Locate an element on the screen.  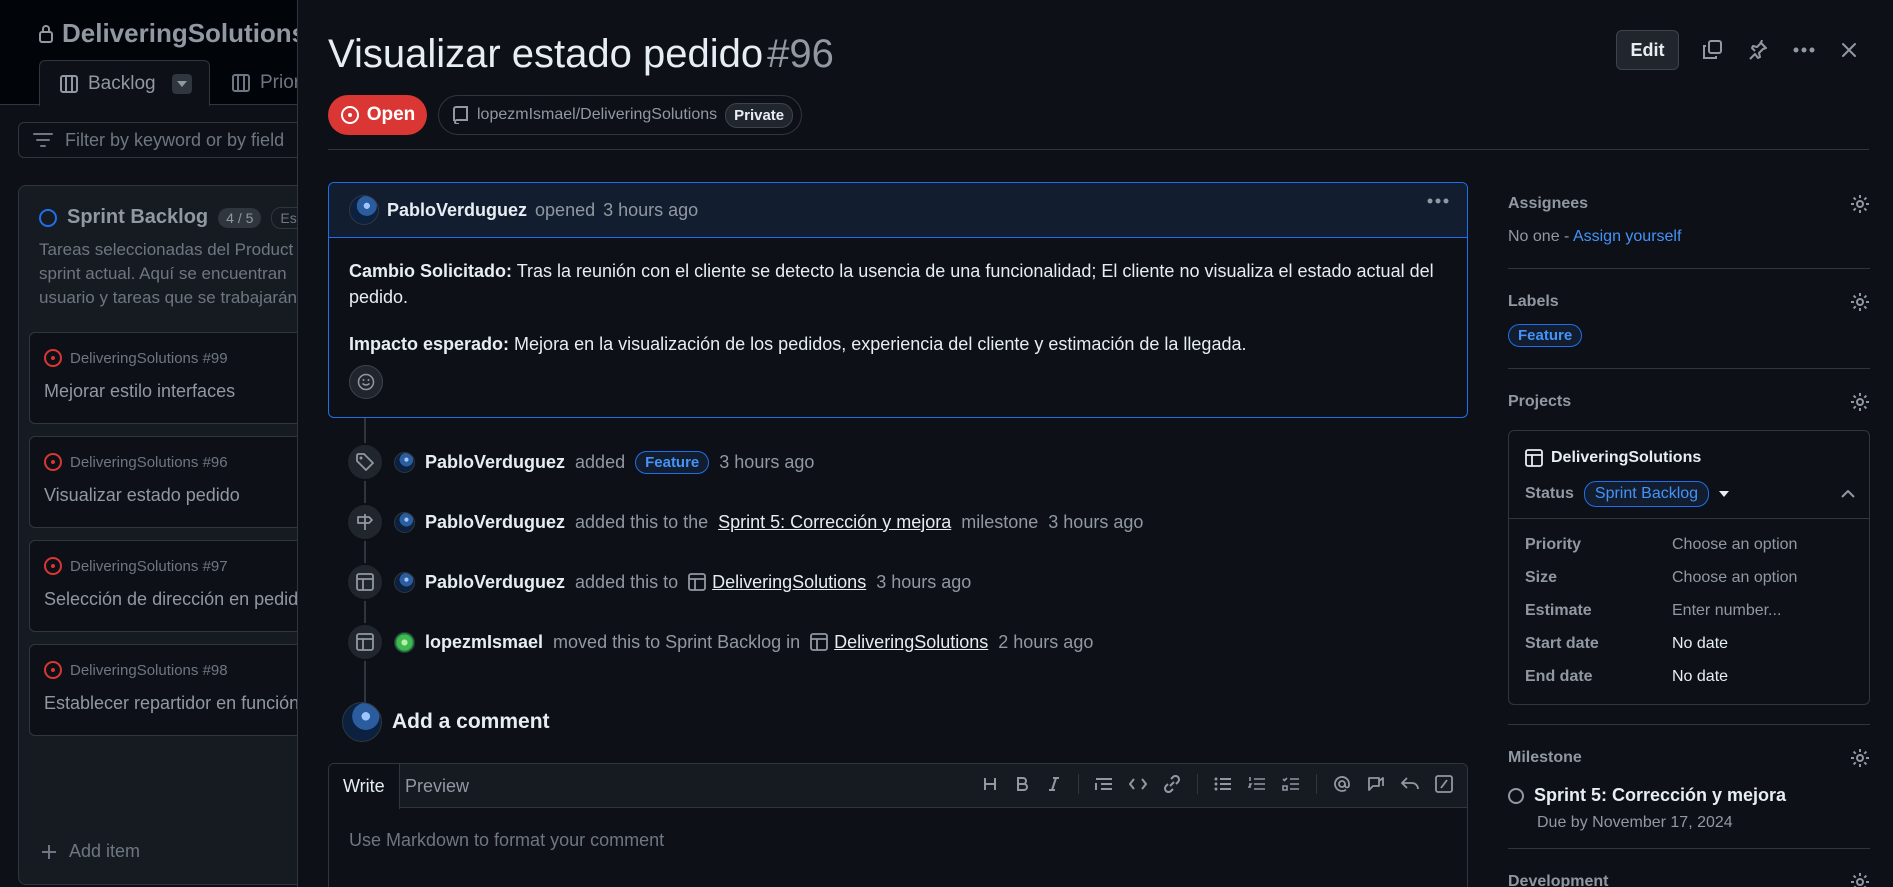
more-options-icon is located at coordinates (1804, 50).